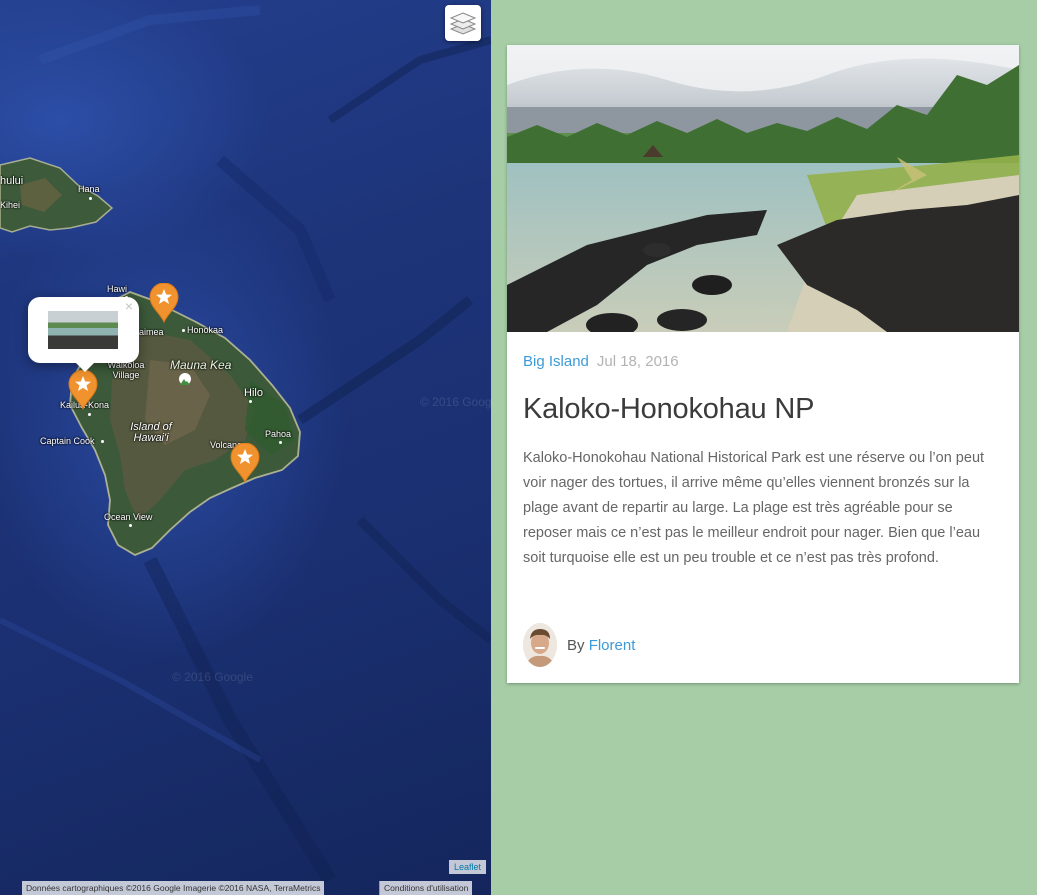  I want to click on post-meta: Big Island Jul 18, 2016, so click(601, 361).